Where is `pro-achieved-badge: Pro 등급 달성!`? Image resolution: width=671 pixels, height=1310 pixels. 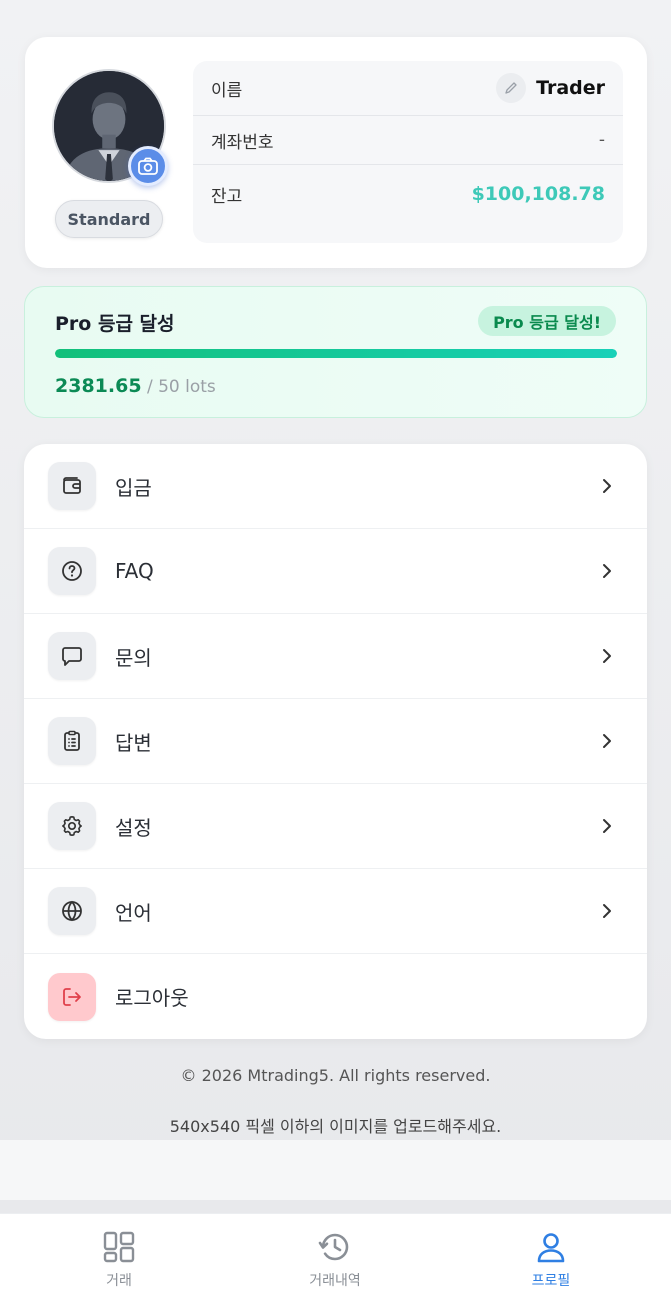 pro-achieved-badge: Pro 등급 달성! is located at coordinates (547, 321).